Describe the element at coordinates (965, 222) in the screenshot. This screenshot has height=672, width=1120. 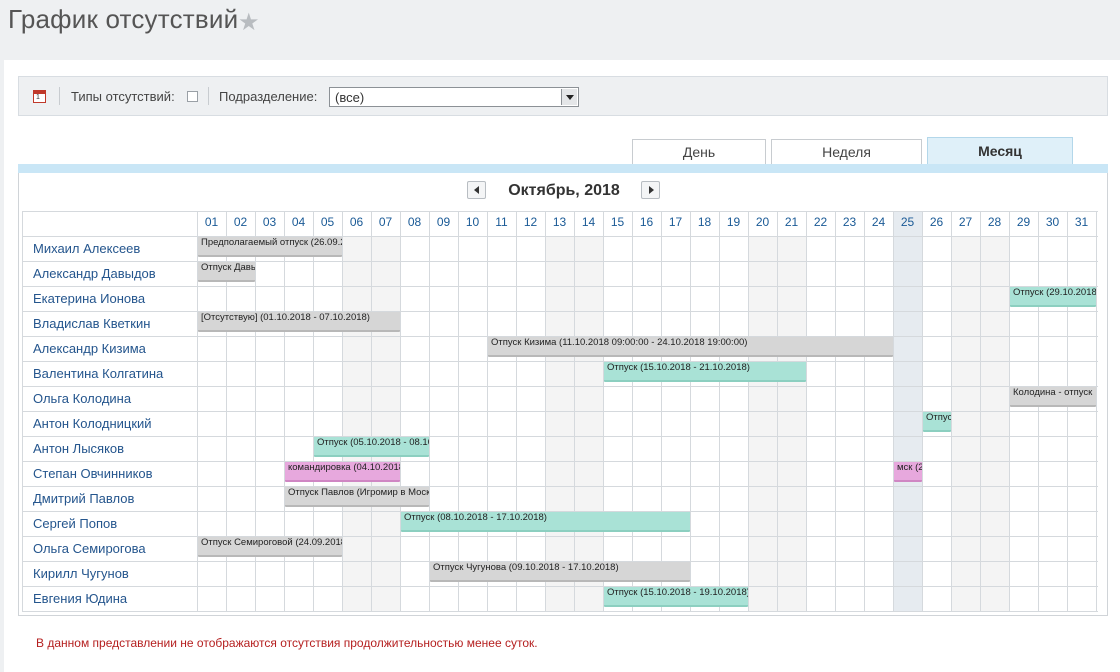
I see `day-header: 27` at that location.